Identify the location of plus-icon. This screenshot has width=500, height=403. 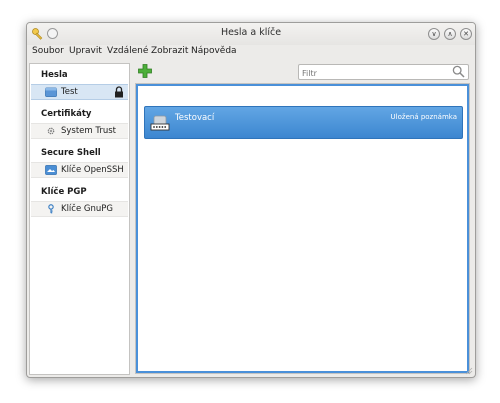
(145, 71).